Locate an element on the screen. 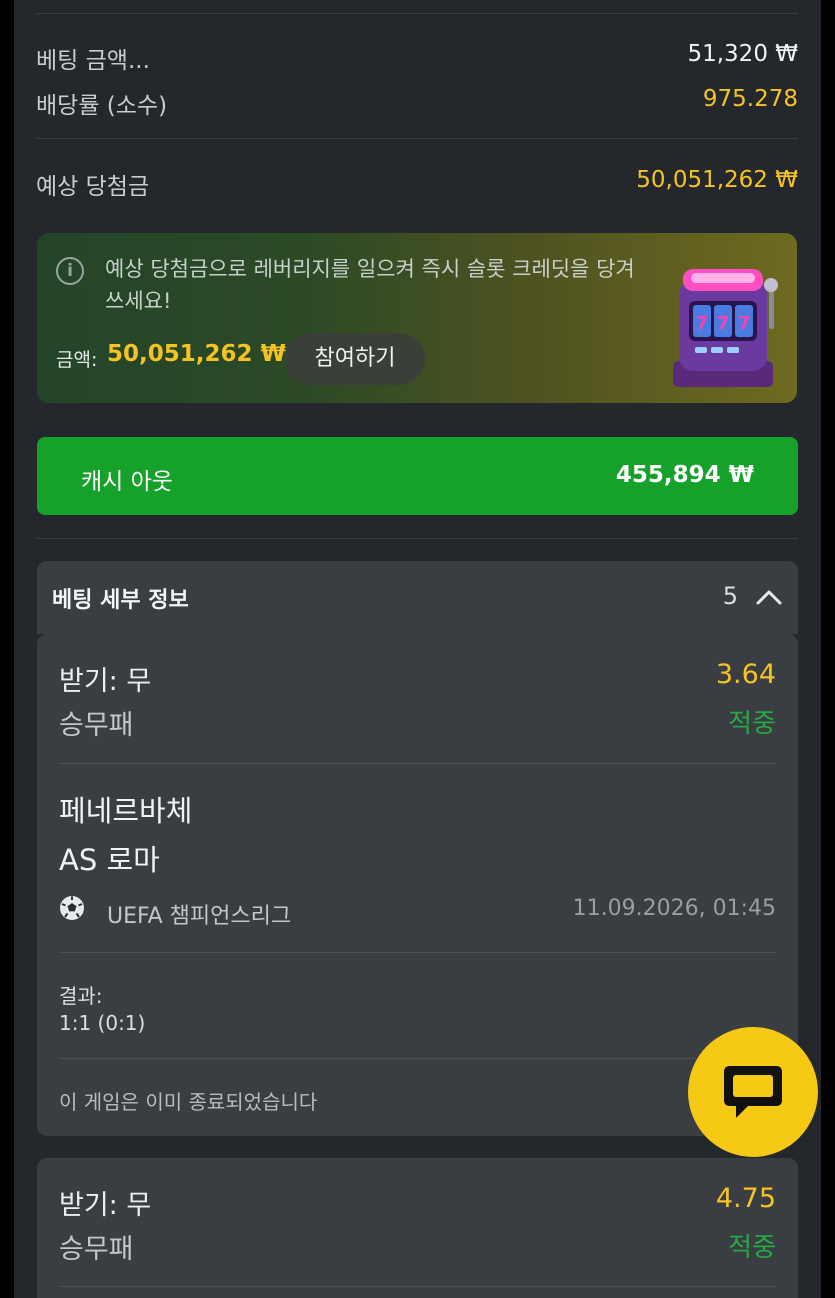 This screenshot has height=1298, width=835. result-value: 1:1 (0:1) is located at coordinates (102, 1023).